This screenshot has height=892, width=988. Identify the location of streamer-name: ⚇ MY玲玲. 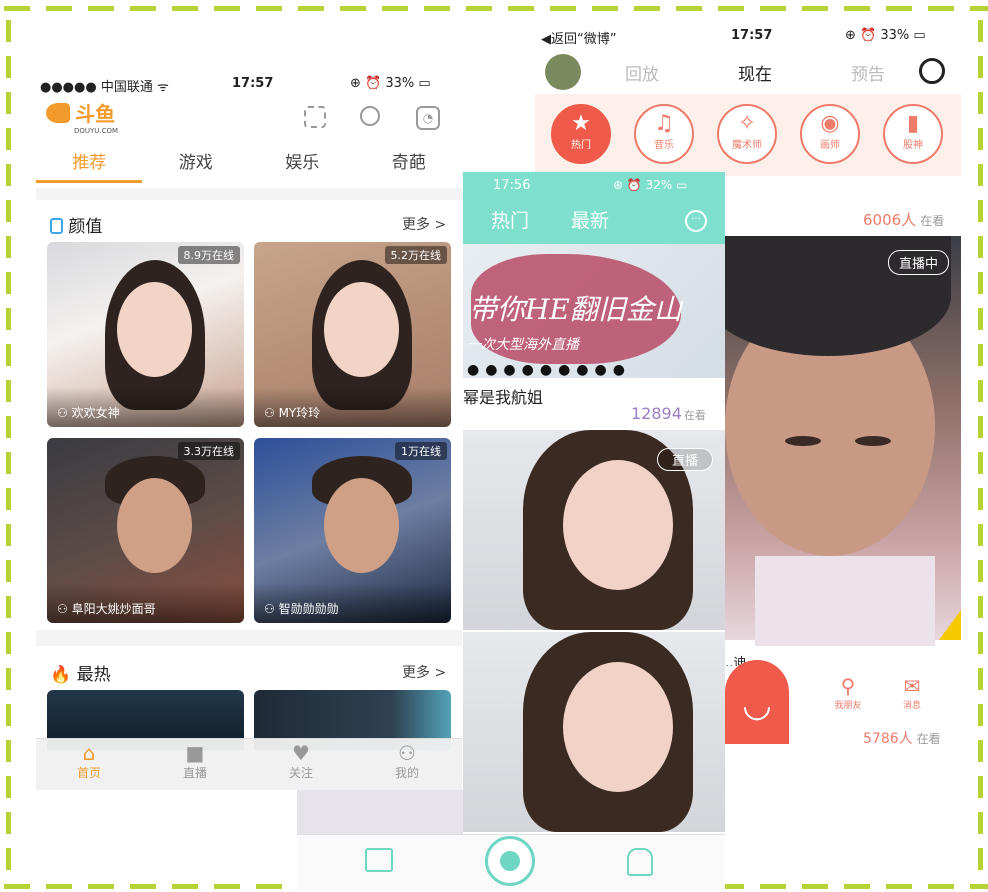
(292, 413).